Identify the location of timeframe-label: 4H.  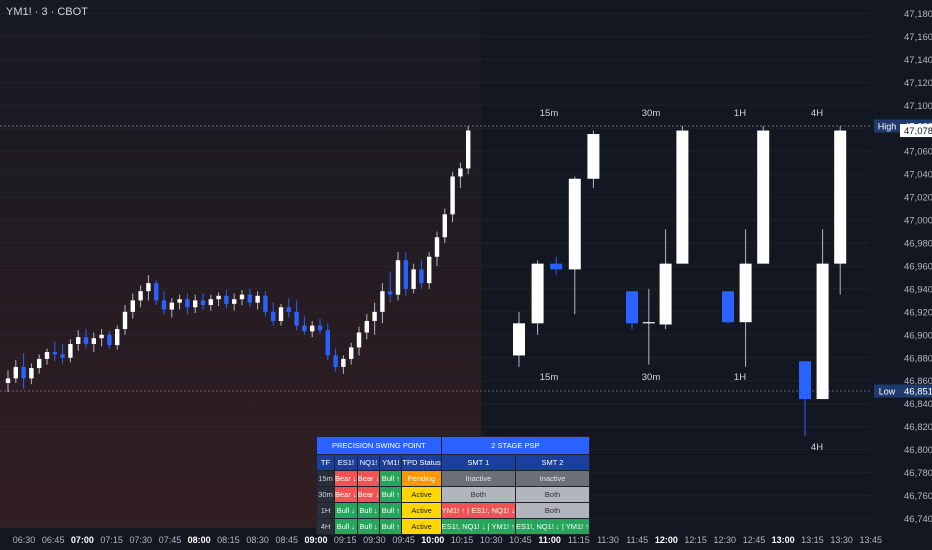
(817, 113).